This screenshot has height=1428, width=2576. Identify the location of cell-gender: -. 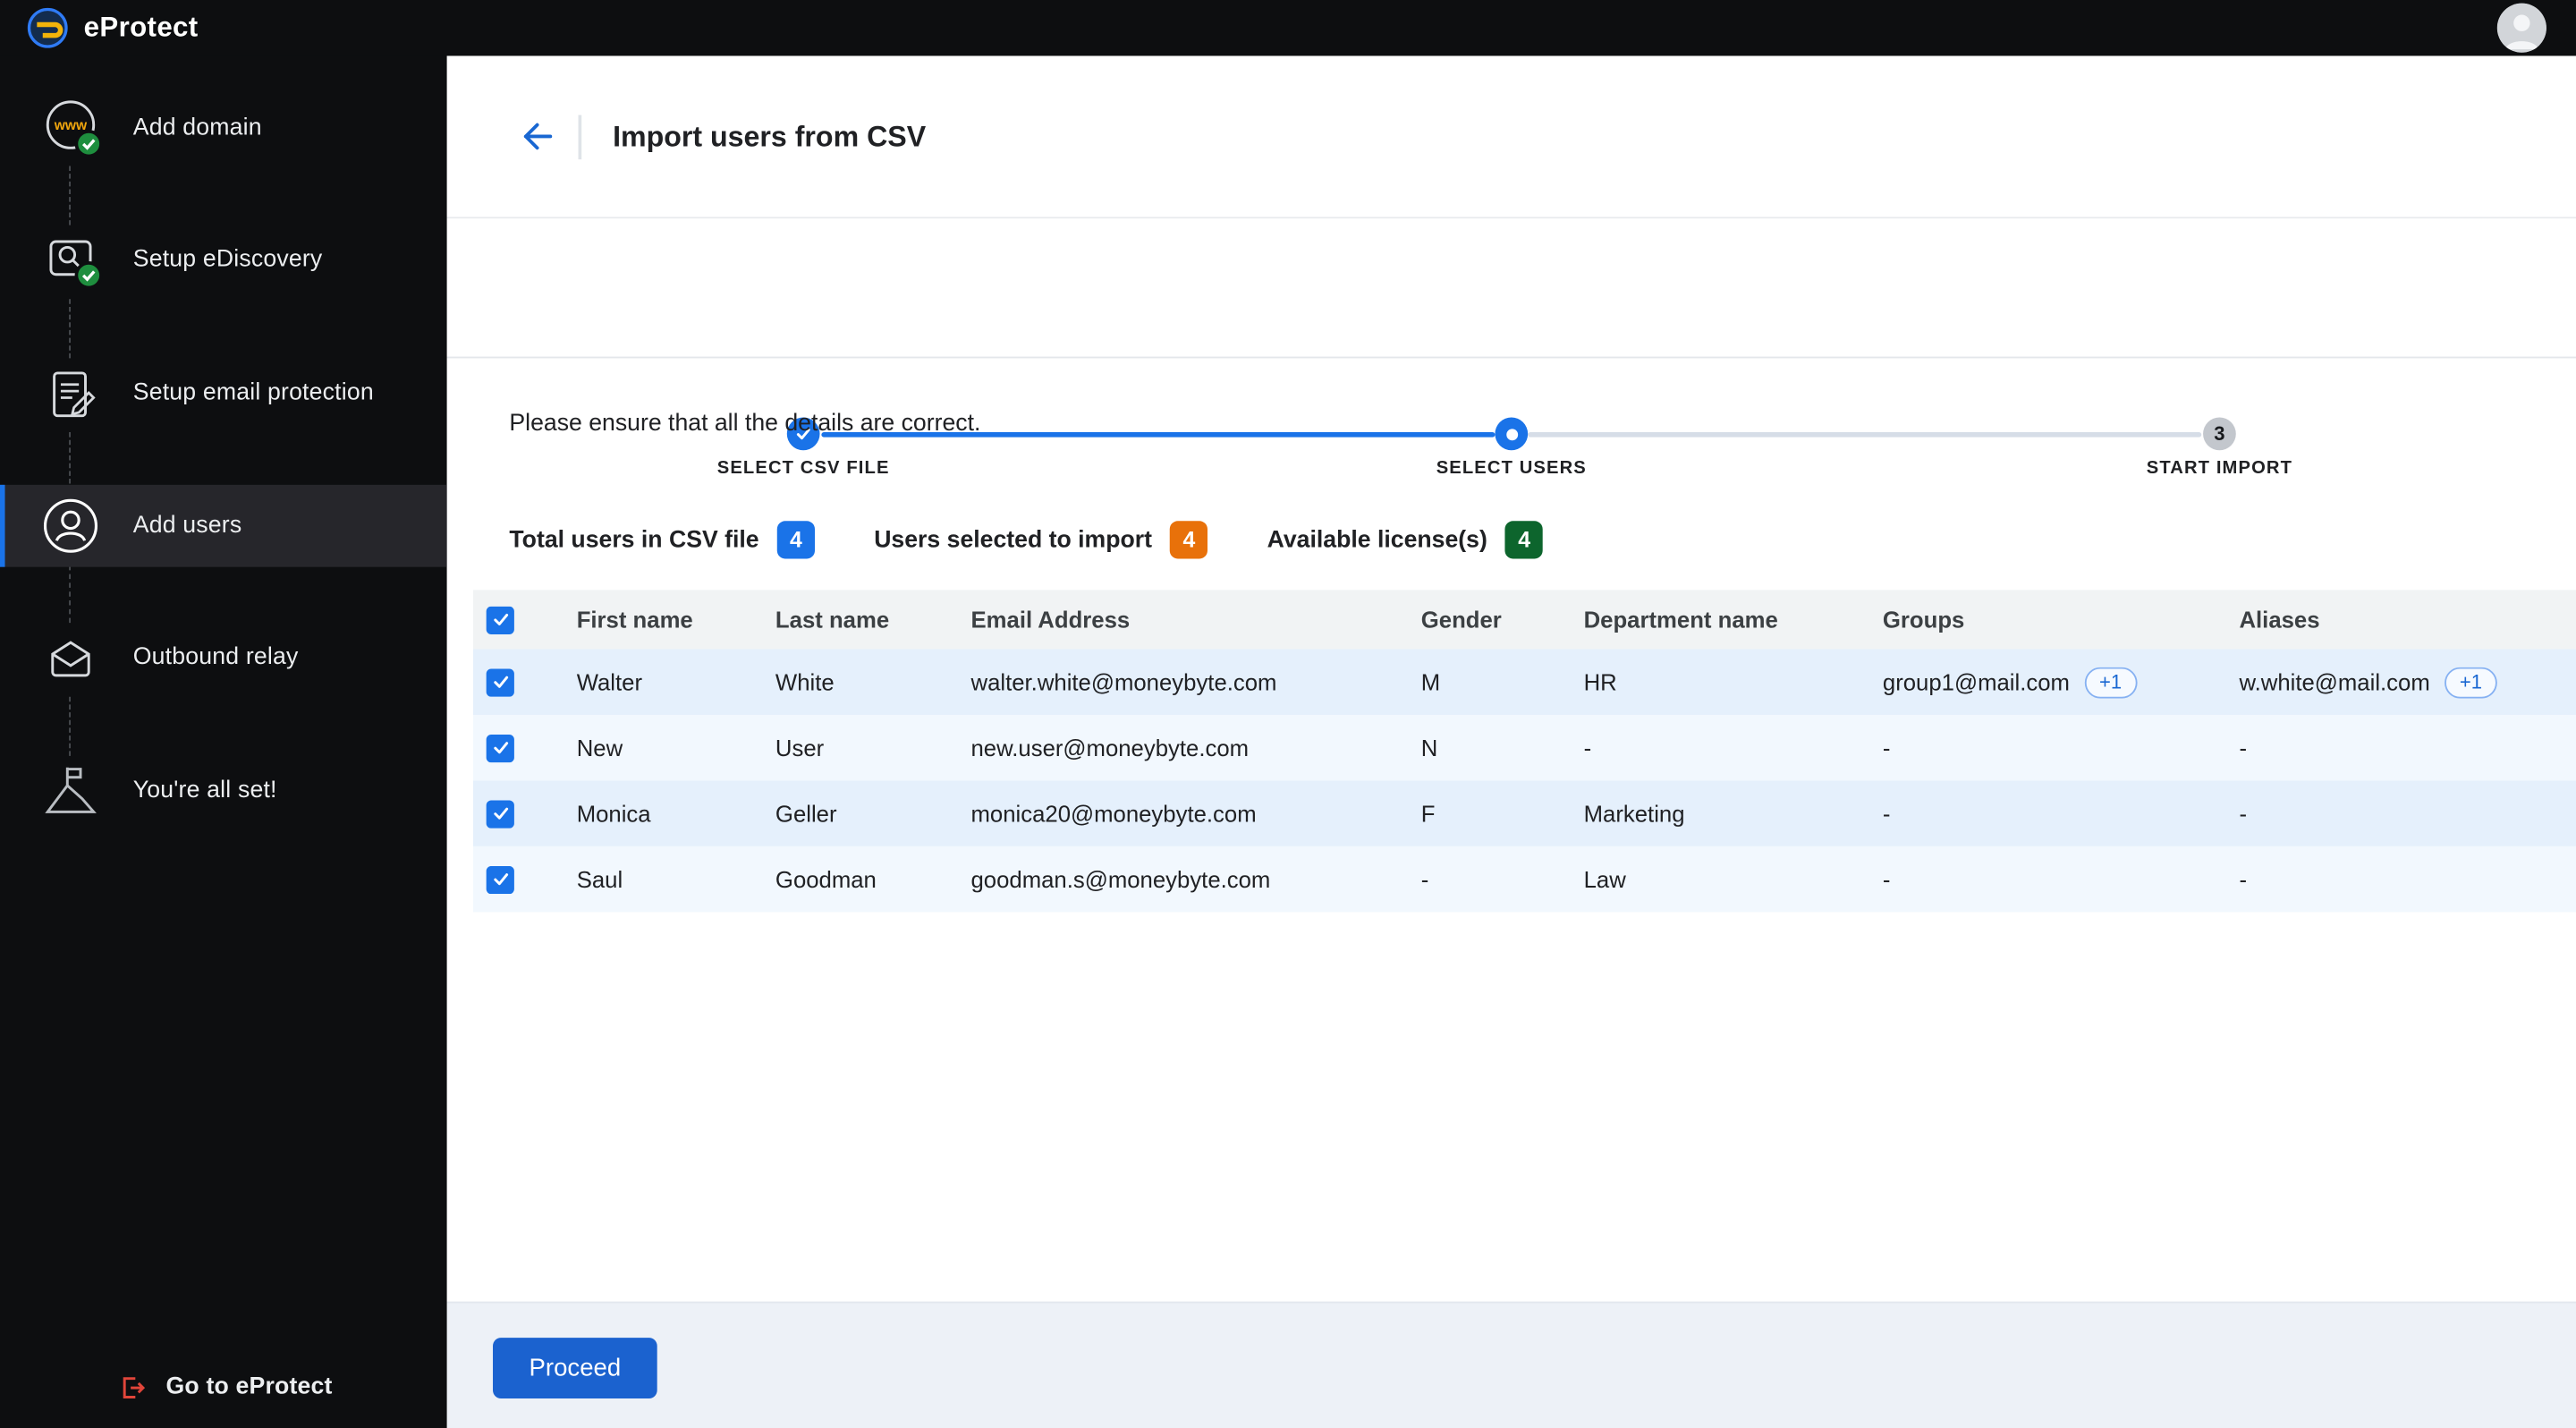
(1424, 879).